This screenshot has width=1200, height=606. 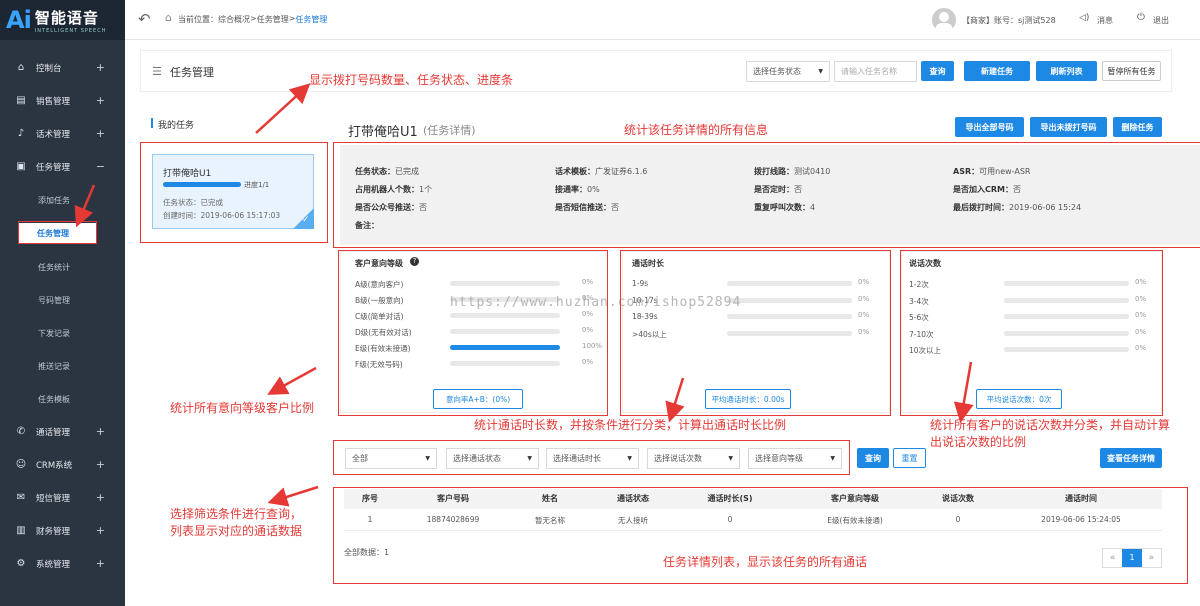 What do you see at coordinates (1131, 71) in the screenshot?
I see `pause-all-button: 暂停所有任务` at bounding box center [1131, 71].